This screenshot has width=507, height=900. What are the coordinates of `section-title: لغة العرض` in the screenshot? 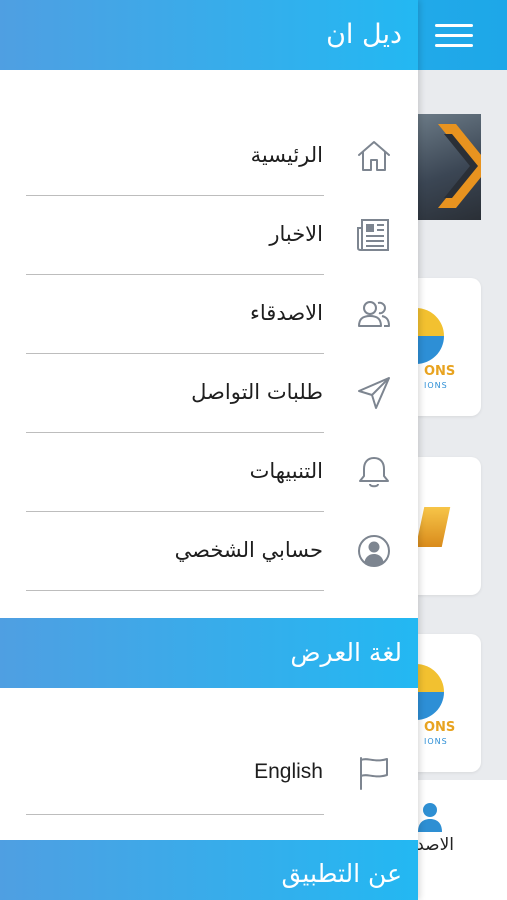 It's located at (346, 652).